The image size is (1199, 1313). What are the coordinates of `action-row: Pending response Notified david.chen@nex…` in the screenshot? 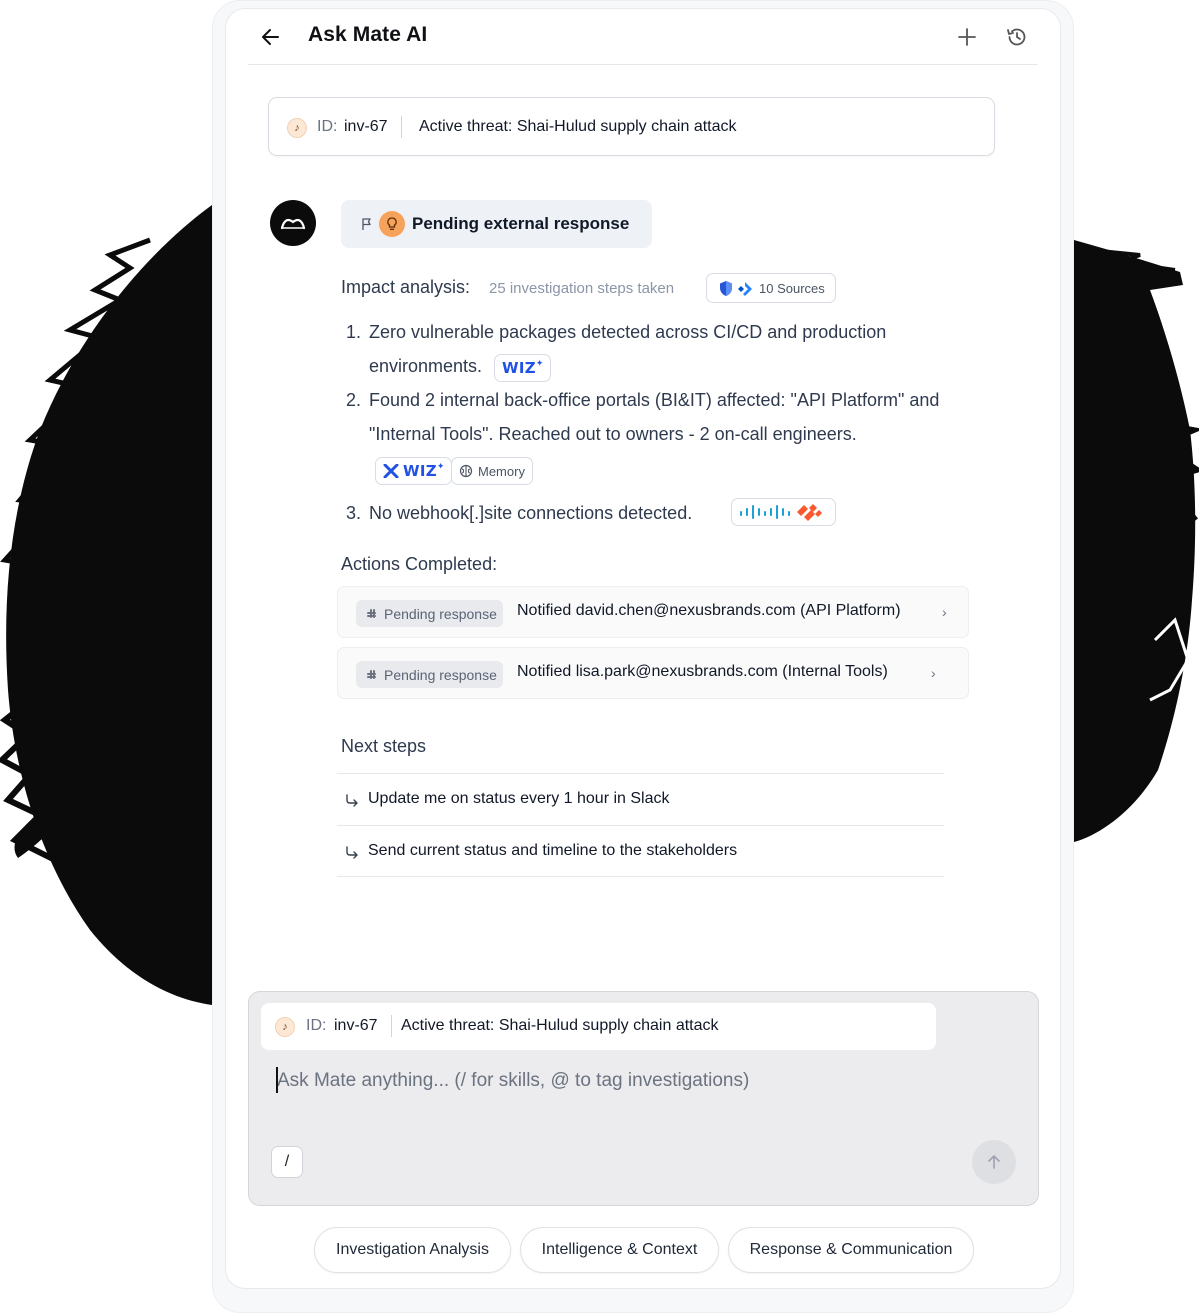 It's located at (653, 612).